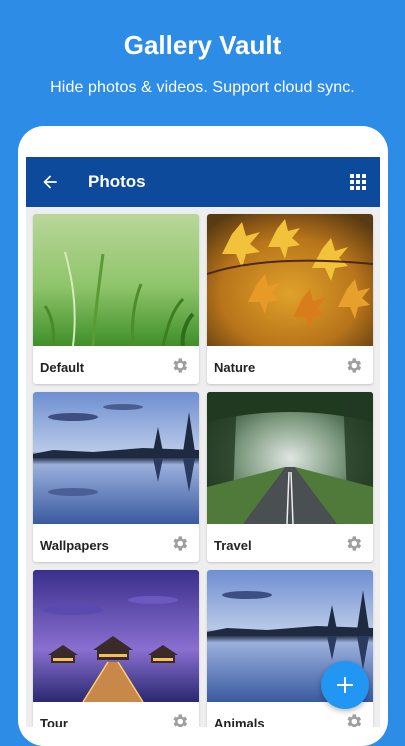  Describe the element at coordinates (54, 721) in the screenshot. I see `album-label: Tour` at that location.